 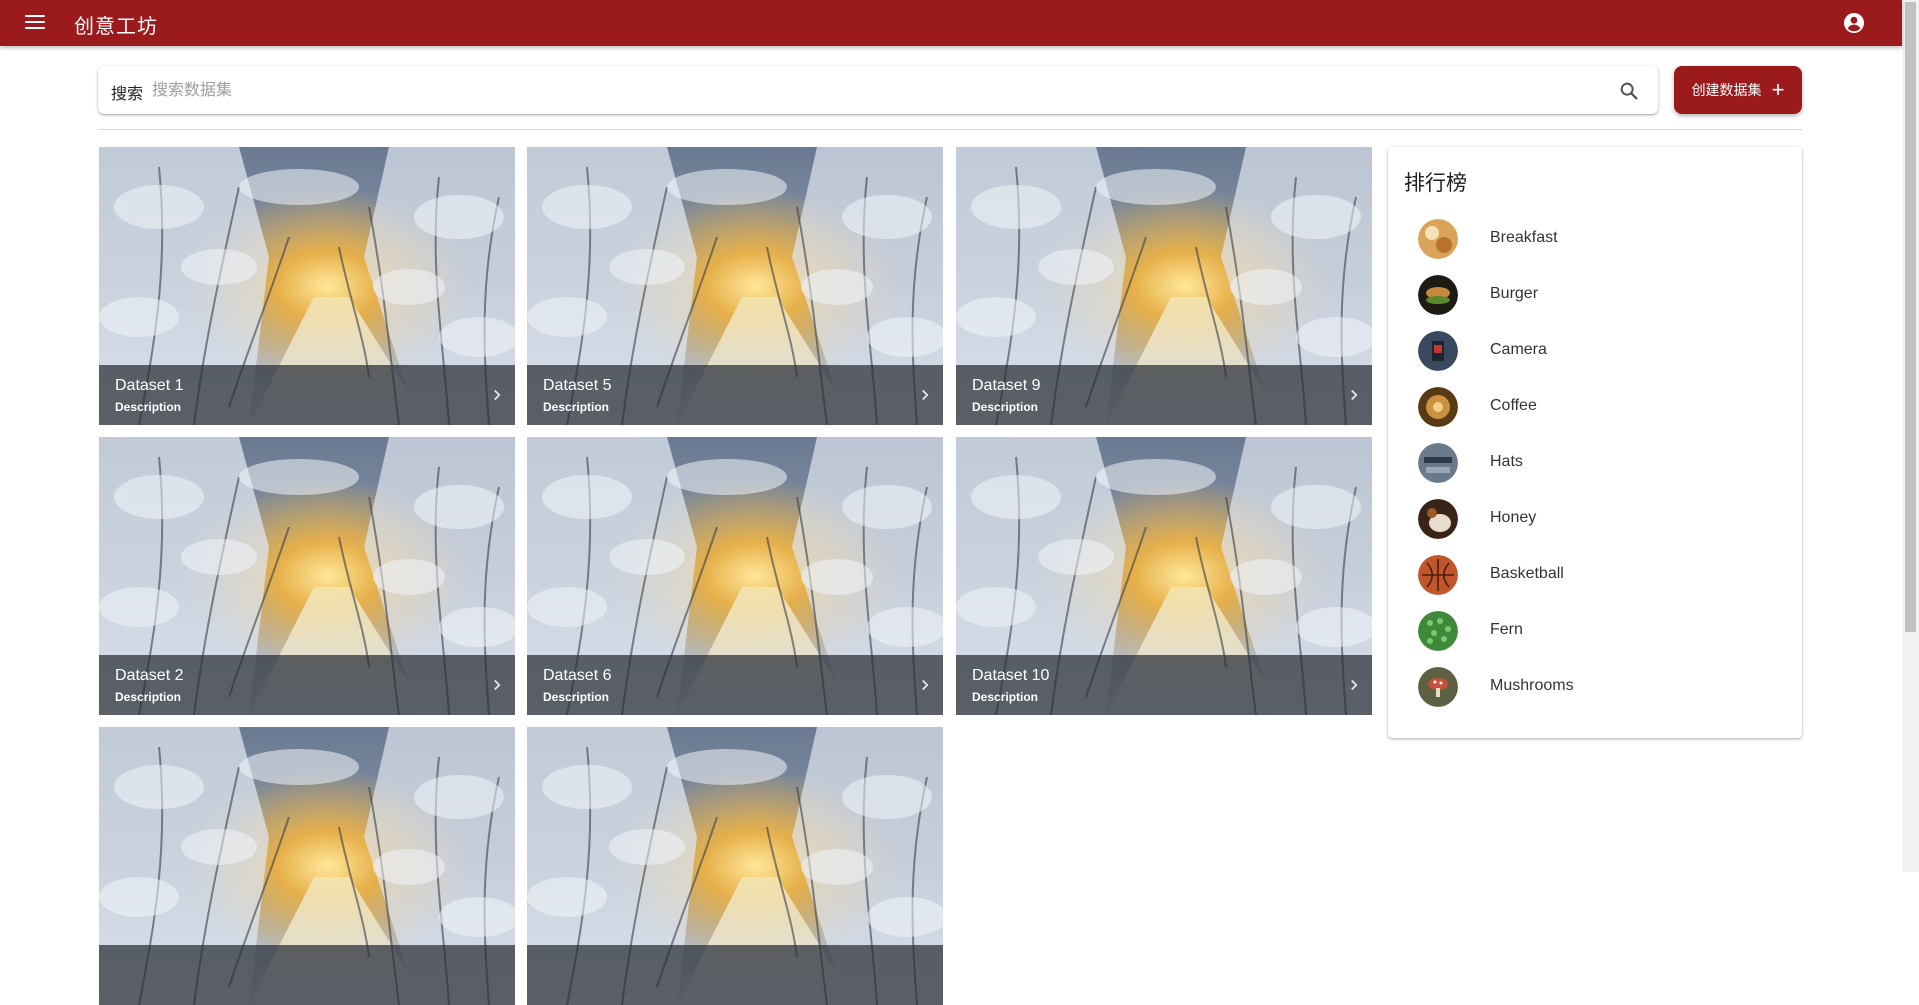 I want to click on card-caption: Dataset 2 Description, so click(x=307, y=685).